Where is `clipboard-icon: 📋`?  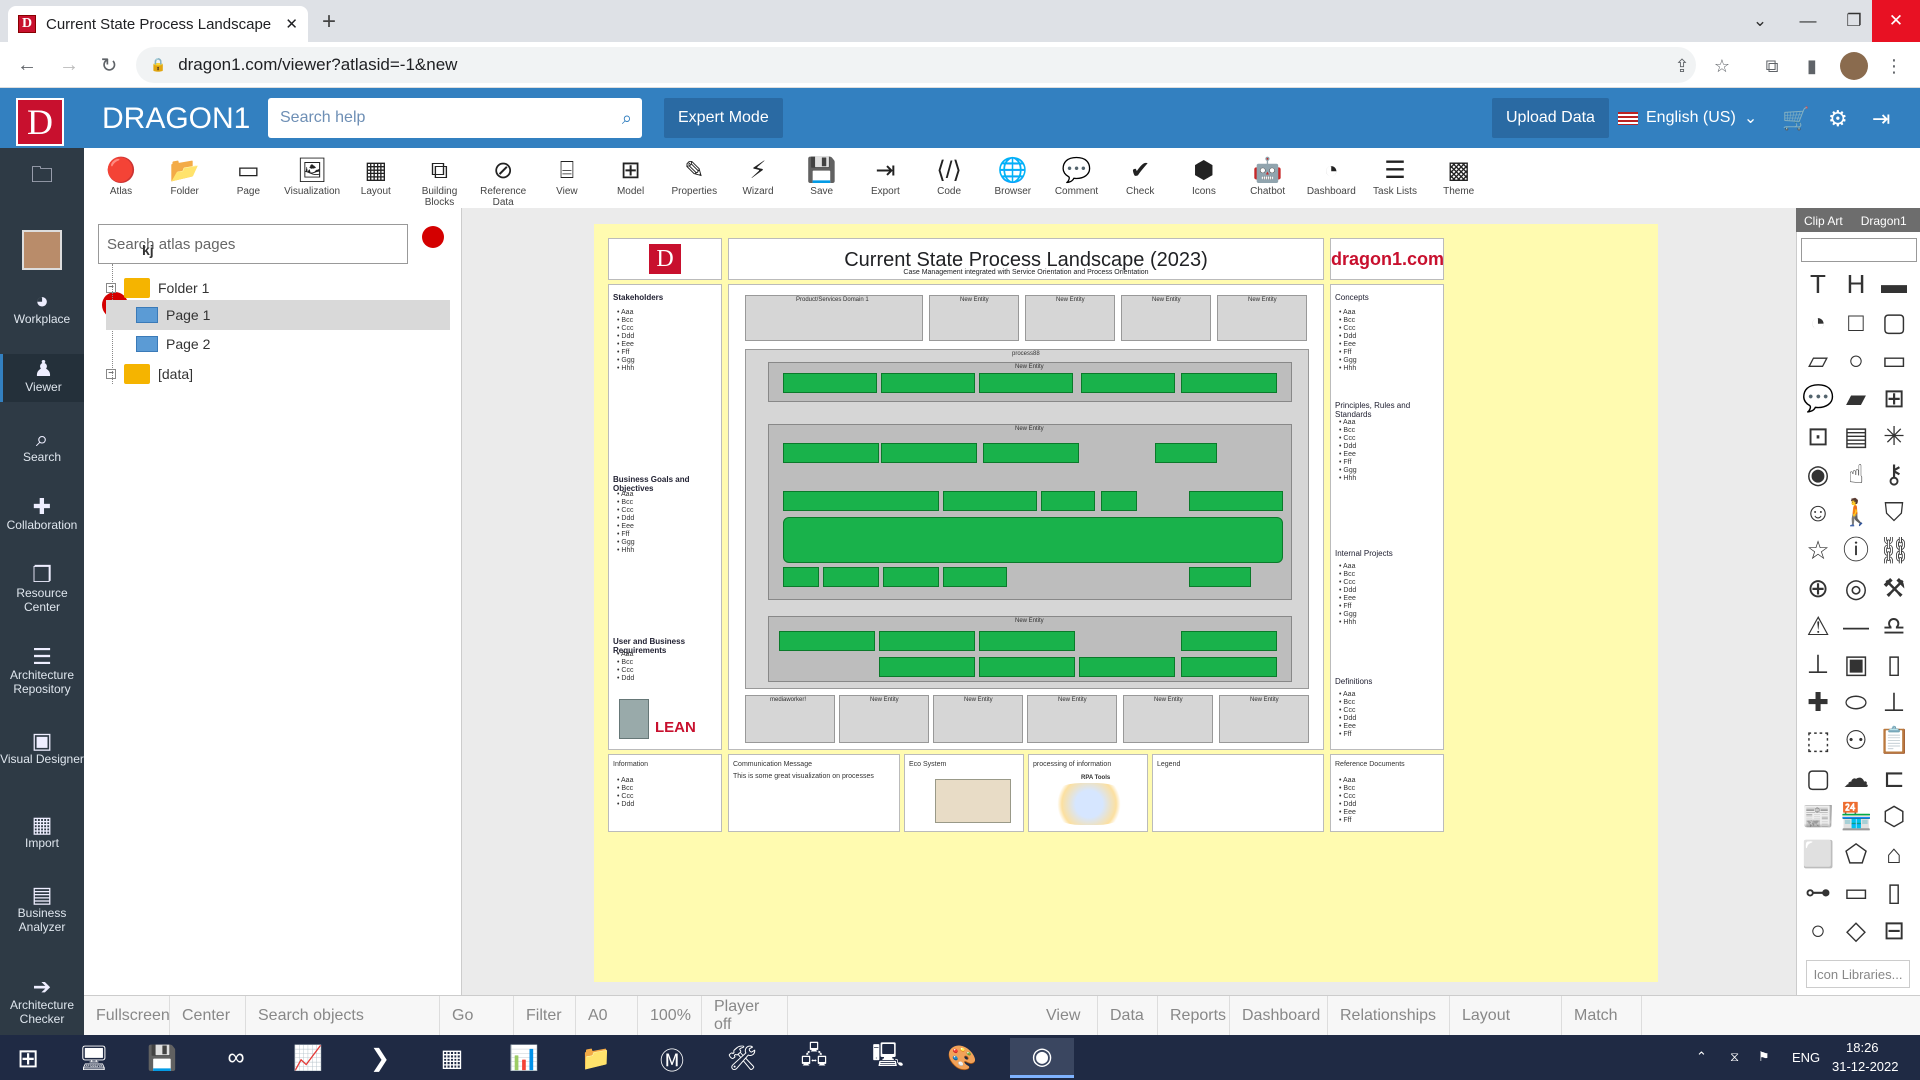
clipboard-icon: 📋 is located at coordinates (1894, 740).